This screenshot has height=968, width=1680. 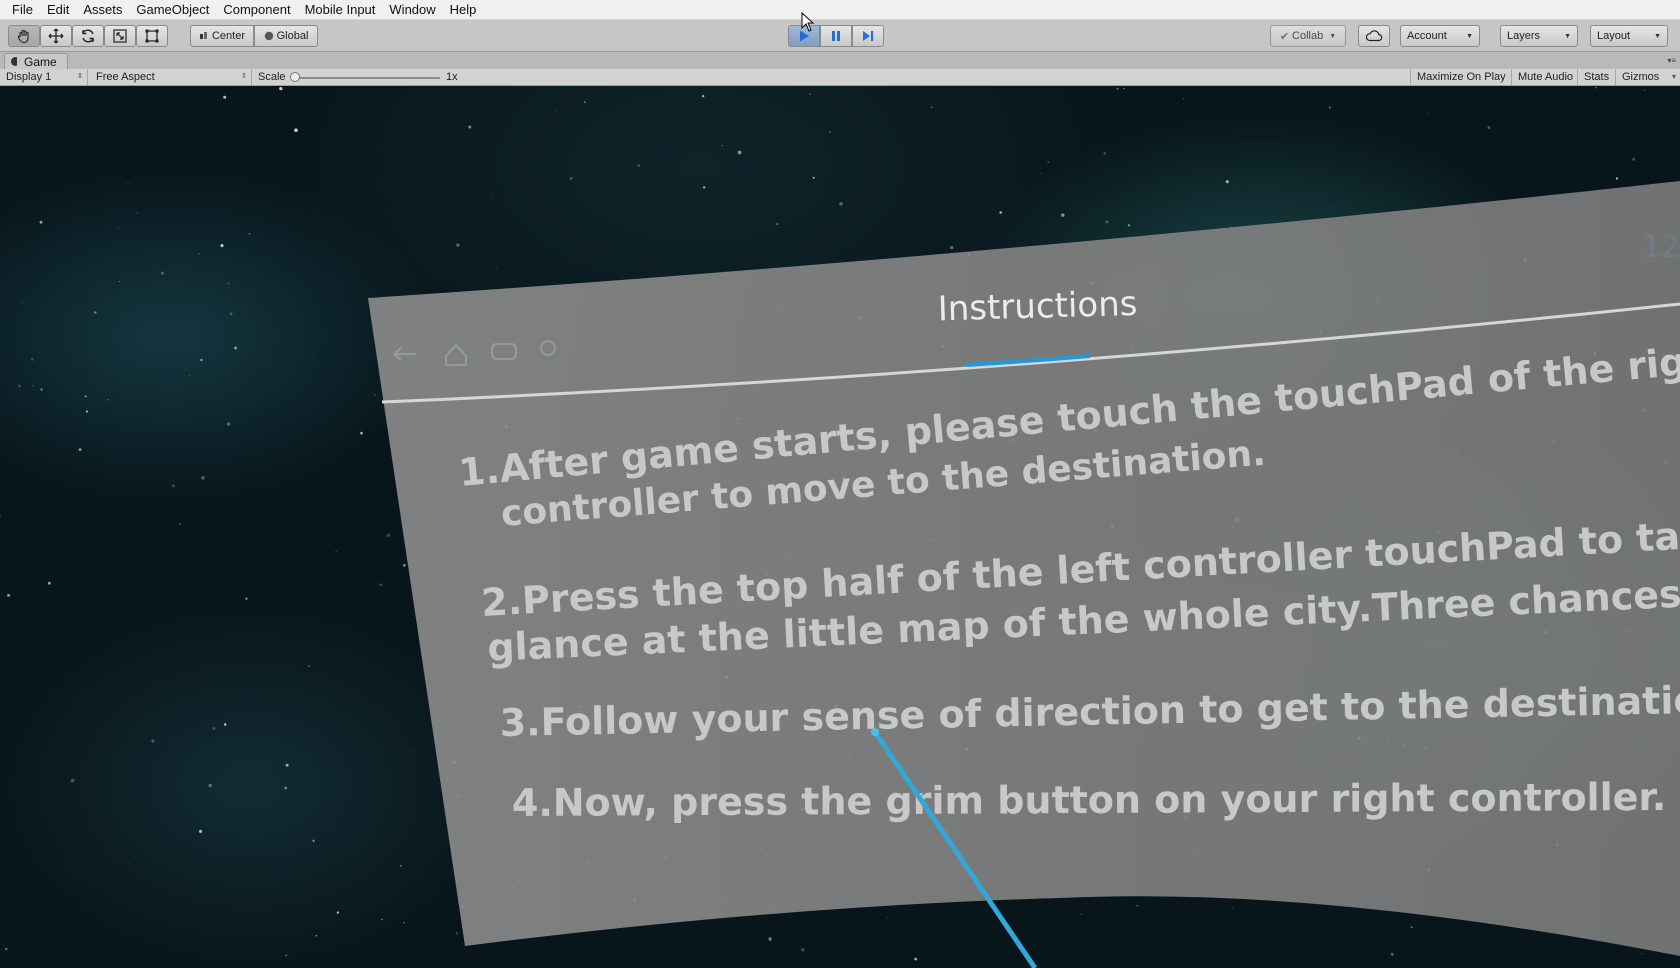 I want to click on game-tab-bar: Game ▾≡, so click(x=840, y=60).